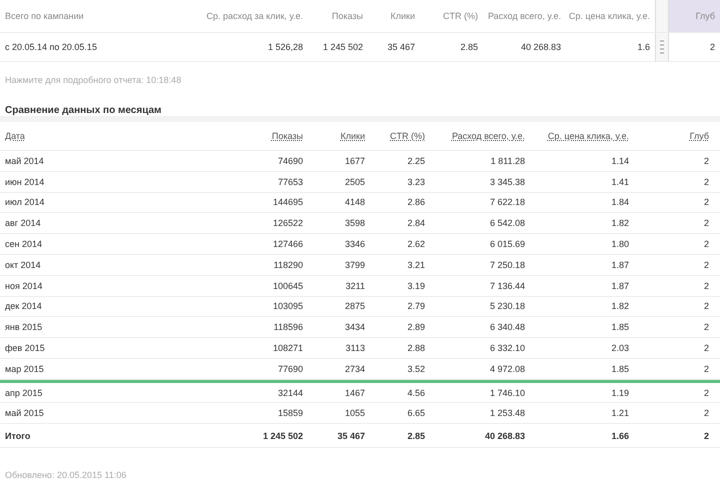 The height and width of the screenshot is (480, 720). I want to click on total-cell-text: 35 467, so click(351, 436).